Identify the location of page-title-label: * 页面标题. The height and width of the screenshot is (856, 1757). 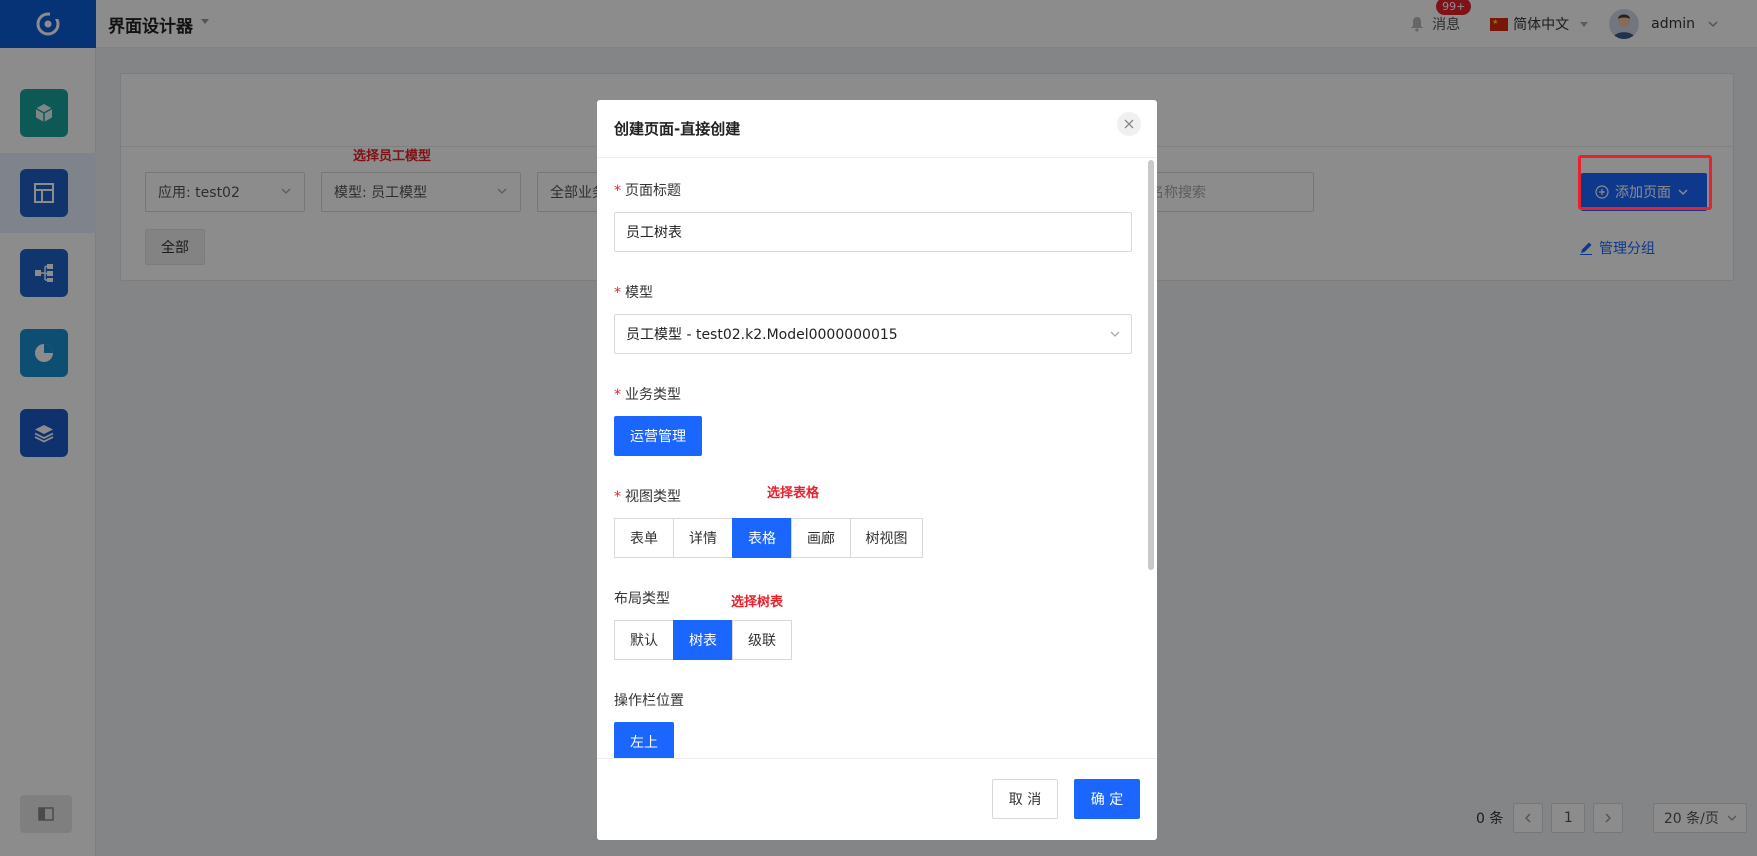
(647, 191).